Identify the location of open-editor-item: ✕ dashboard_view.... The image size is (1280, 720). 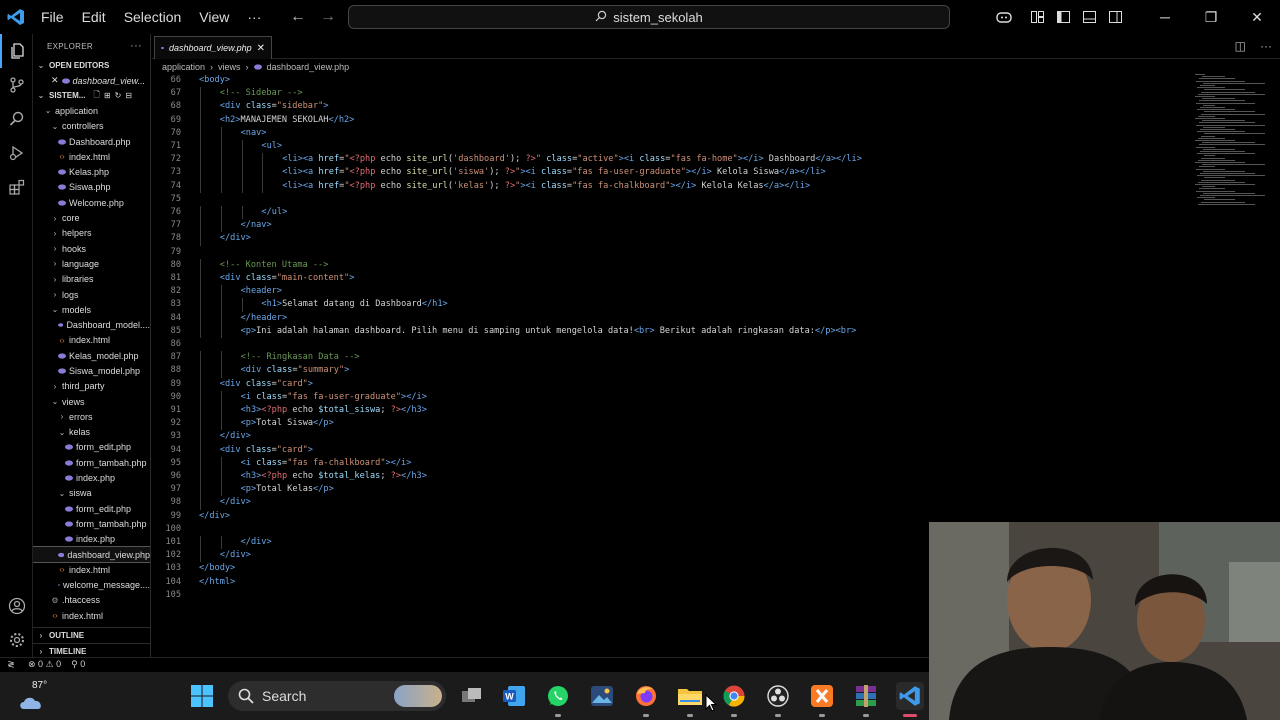
(91, 80).